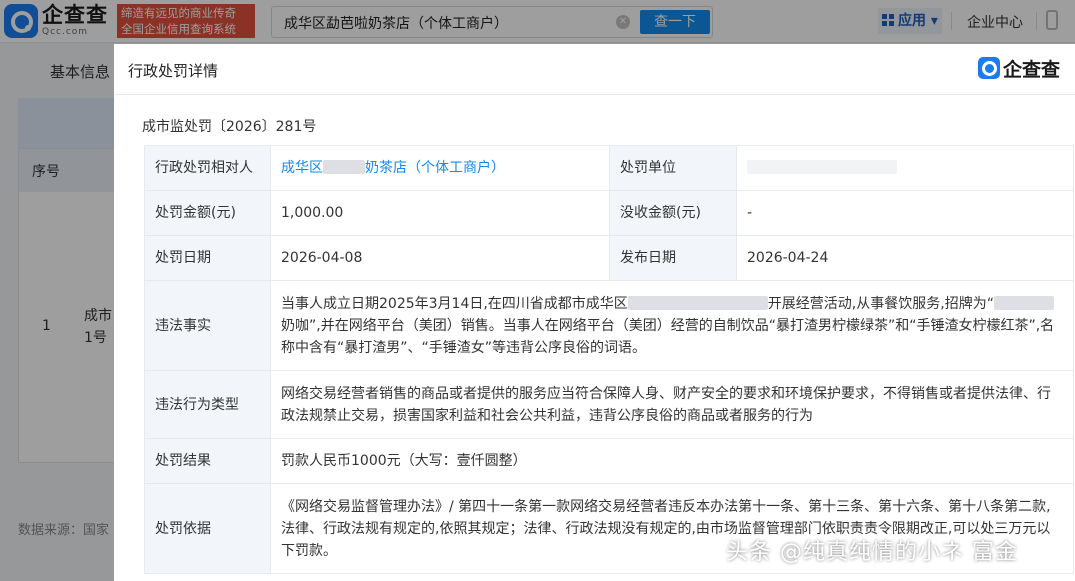  I want to click on modal-logo: 企查查, so click(1019, 68).